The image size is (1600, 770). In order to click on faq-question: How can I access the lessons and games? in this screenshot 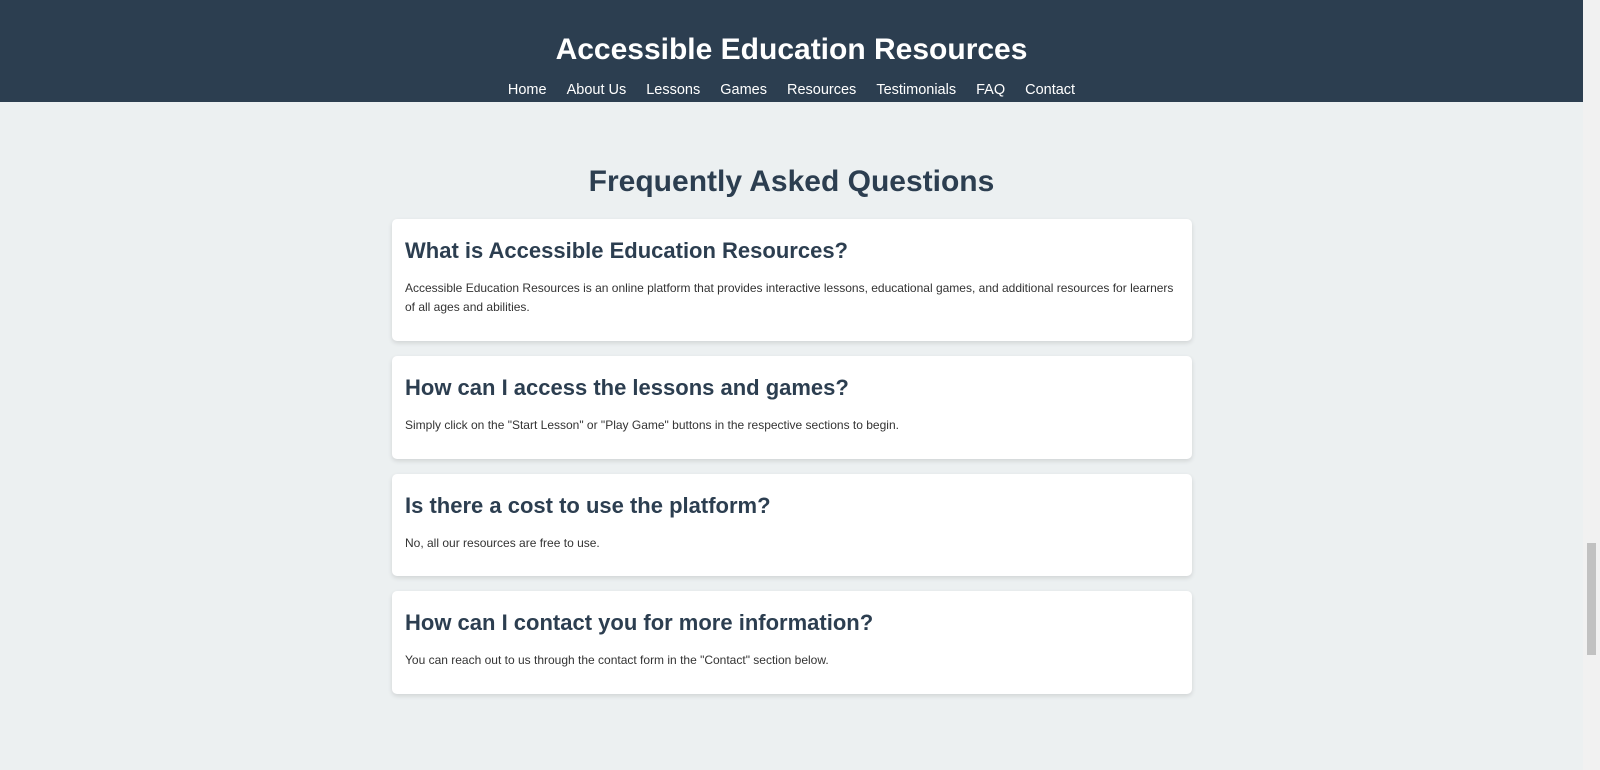, I will do `click(627, 387)`.